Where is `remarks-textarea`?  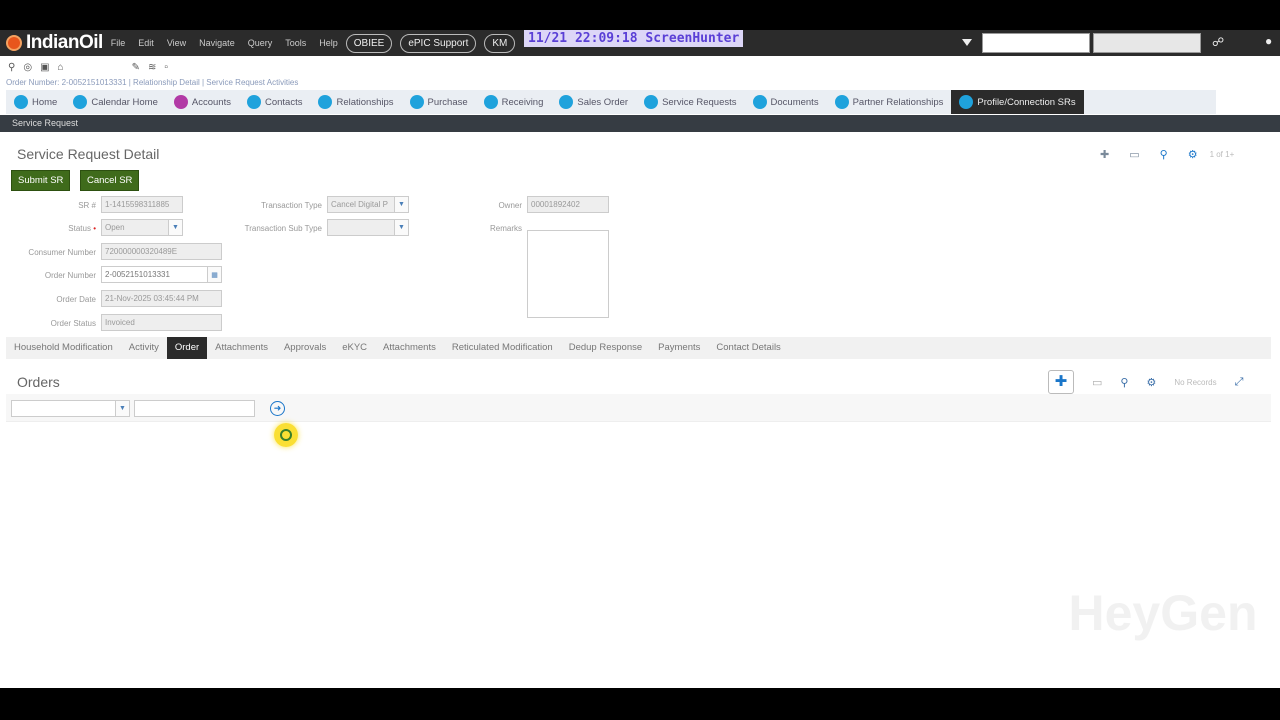 remarks-textarea is located at coordinates (568, 274).